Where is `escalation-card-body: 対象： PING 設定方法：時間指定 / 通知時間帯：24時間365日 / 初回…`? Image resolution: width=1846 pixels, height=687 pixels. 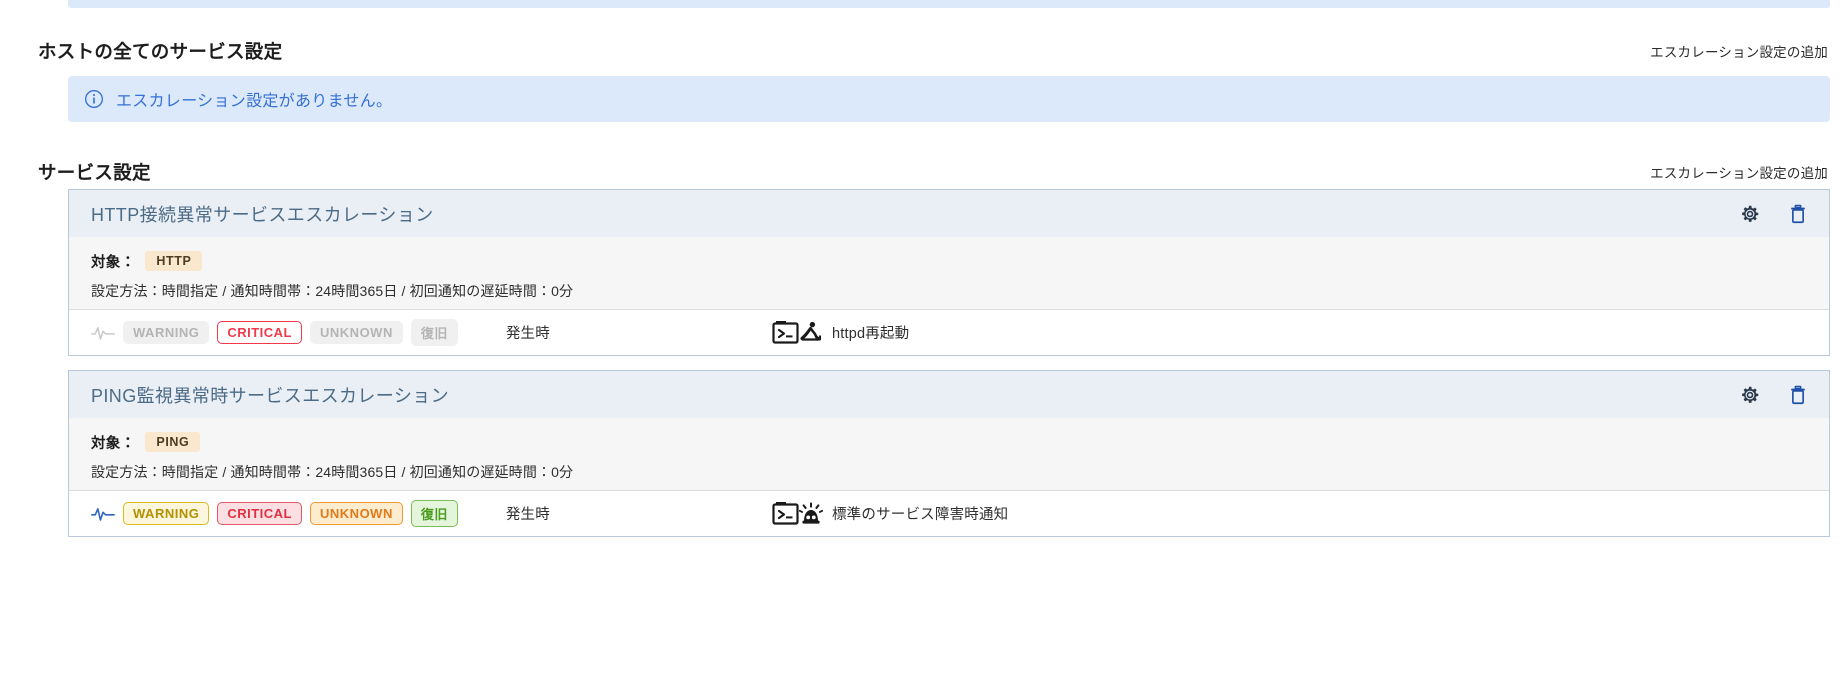 escalation-card-body: 対象： PING 設定方法：時間指定 / 通知時間帯：24時間365日 / 初回… is located at coordinates (949, 454).